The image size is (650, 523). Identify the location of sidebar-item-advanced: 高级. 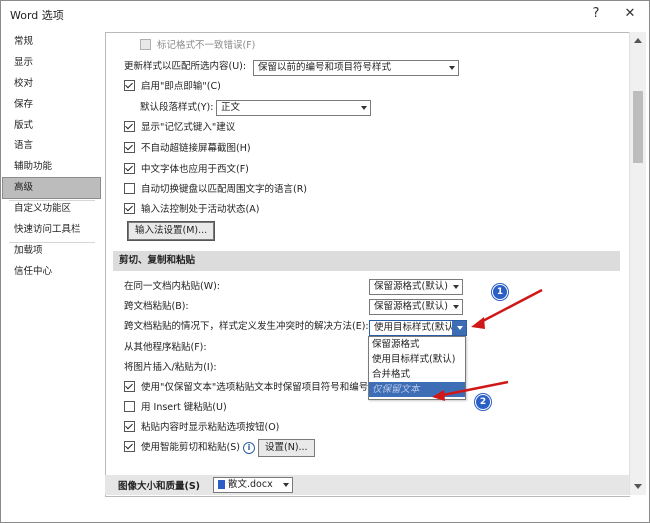
(51, 188).